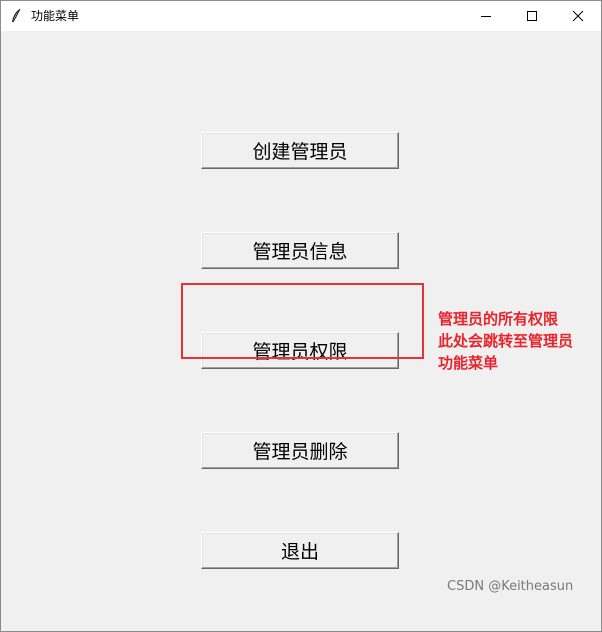 Image resolution: width=602 pixels, height=632 pixels. What do you see at coordinates (16, 16) in the screenshot?
I see `feather-icon` at bounding box center [16, 16].